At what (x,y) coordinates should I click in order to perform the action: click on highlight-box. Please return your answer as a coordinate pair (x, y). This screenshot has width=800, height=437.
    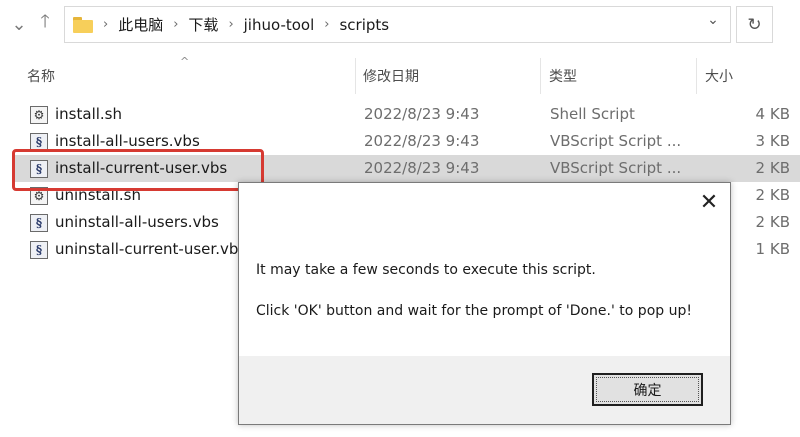
    Looking at the image, I should click on (138, 170).